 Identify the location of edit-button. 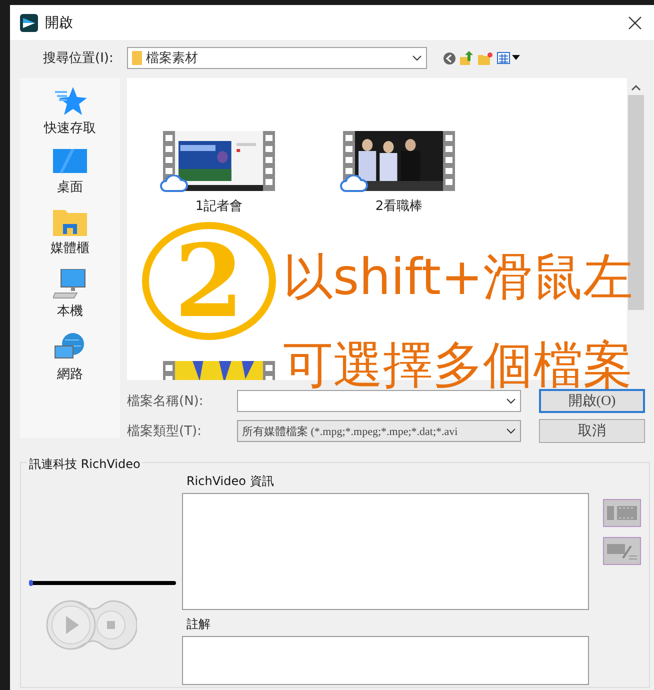
(622, 551).